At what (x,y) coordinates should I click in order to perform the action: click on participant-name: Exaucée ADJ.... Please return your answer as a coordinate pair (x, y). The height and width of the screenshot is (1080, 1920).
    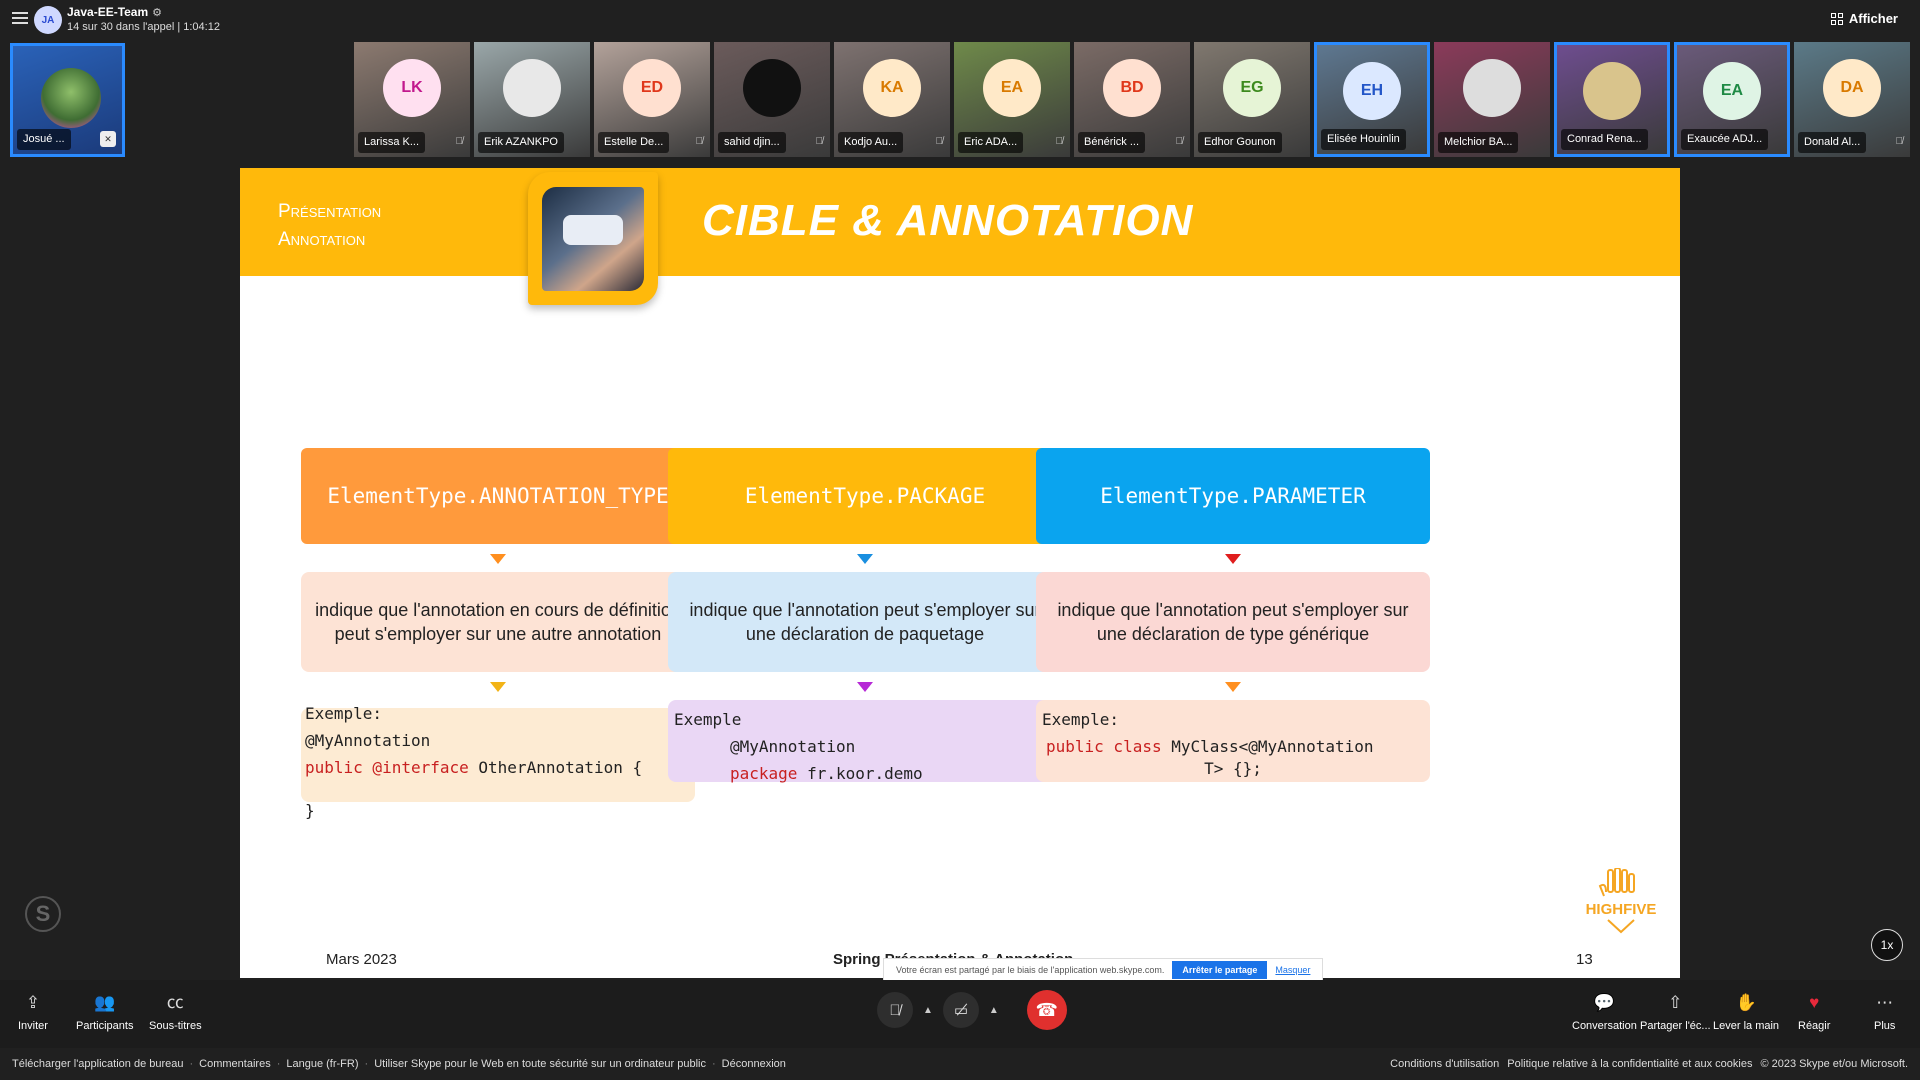
    Looking at the image, I should click on (1725, 139).